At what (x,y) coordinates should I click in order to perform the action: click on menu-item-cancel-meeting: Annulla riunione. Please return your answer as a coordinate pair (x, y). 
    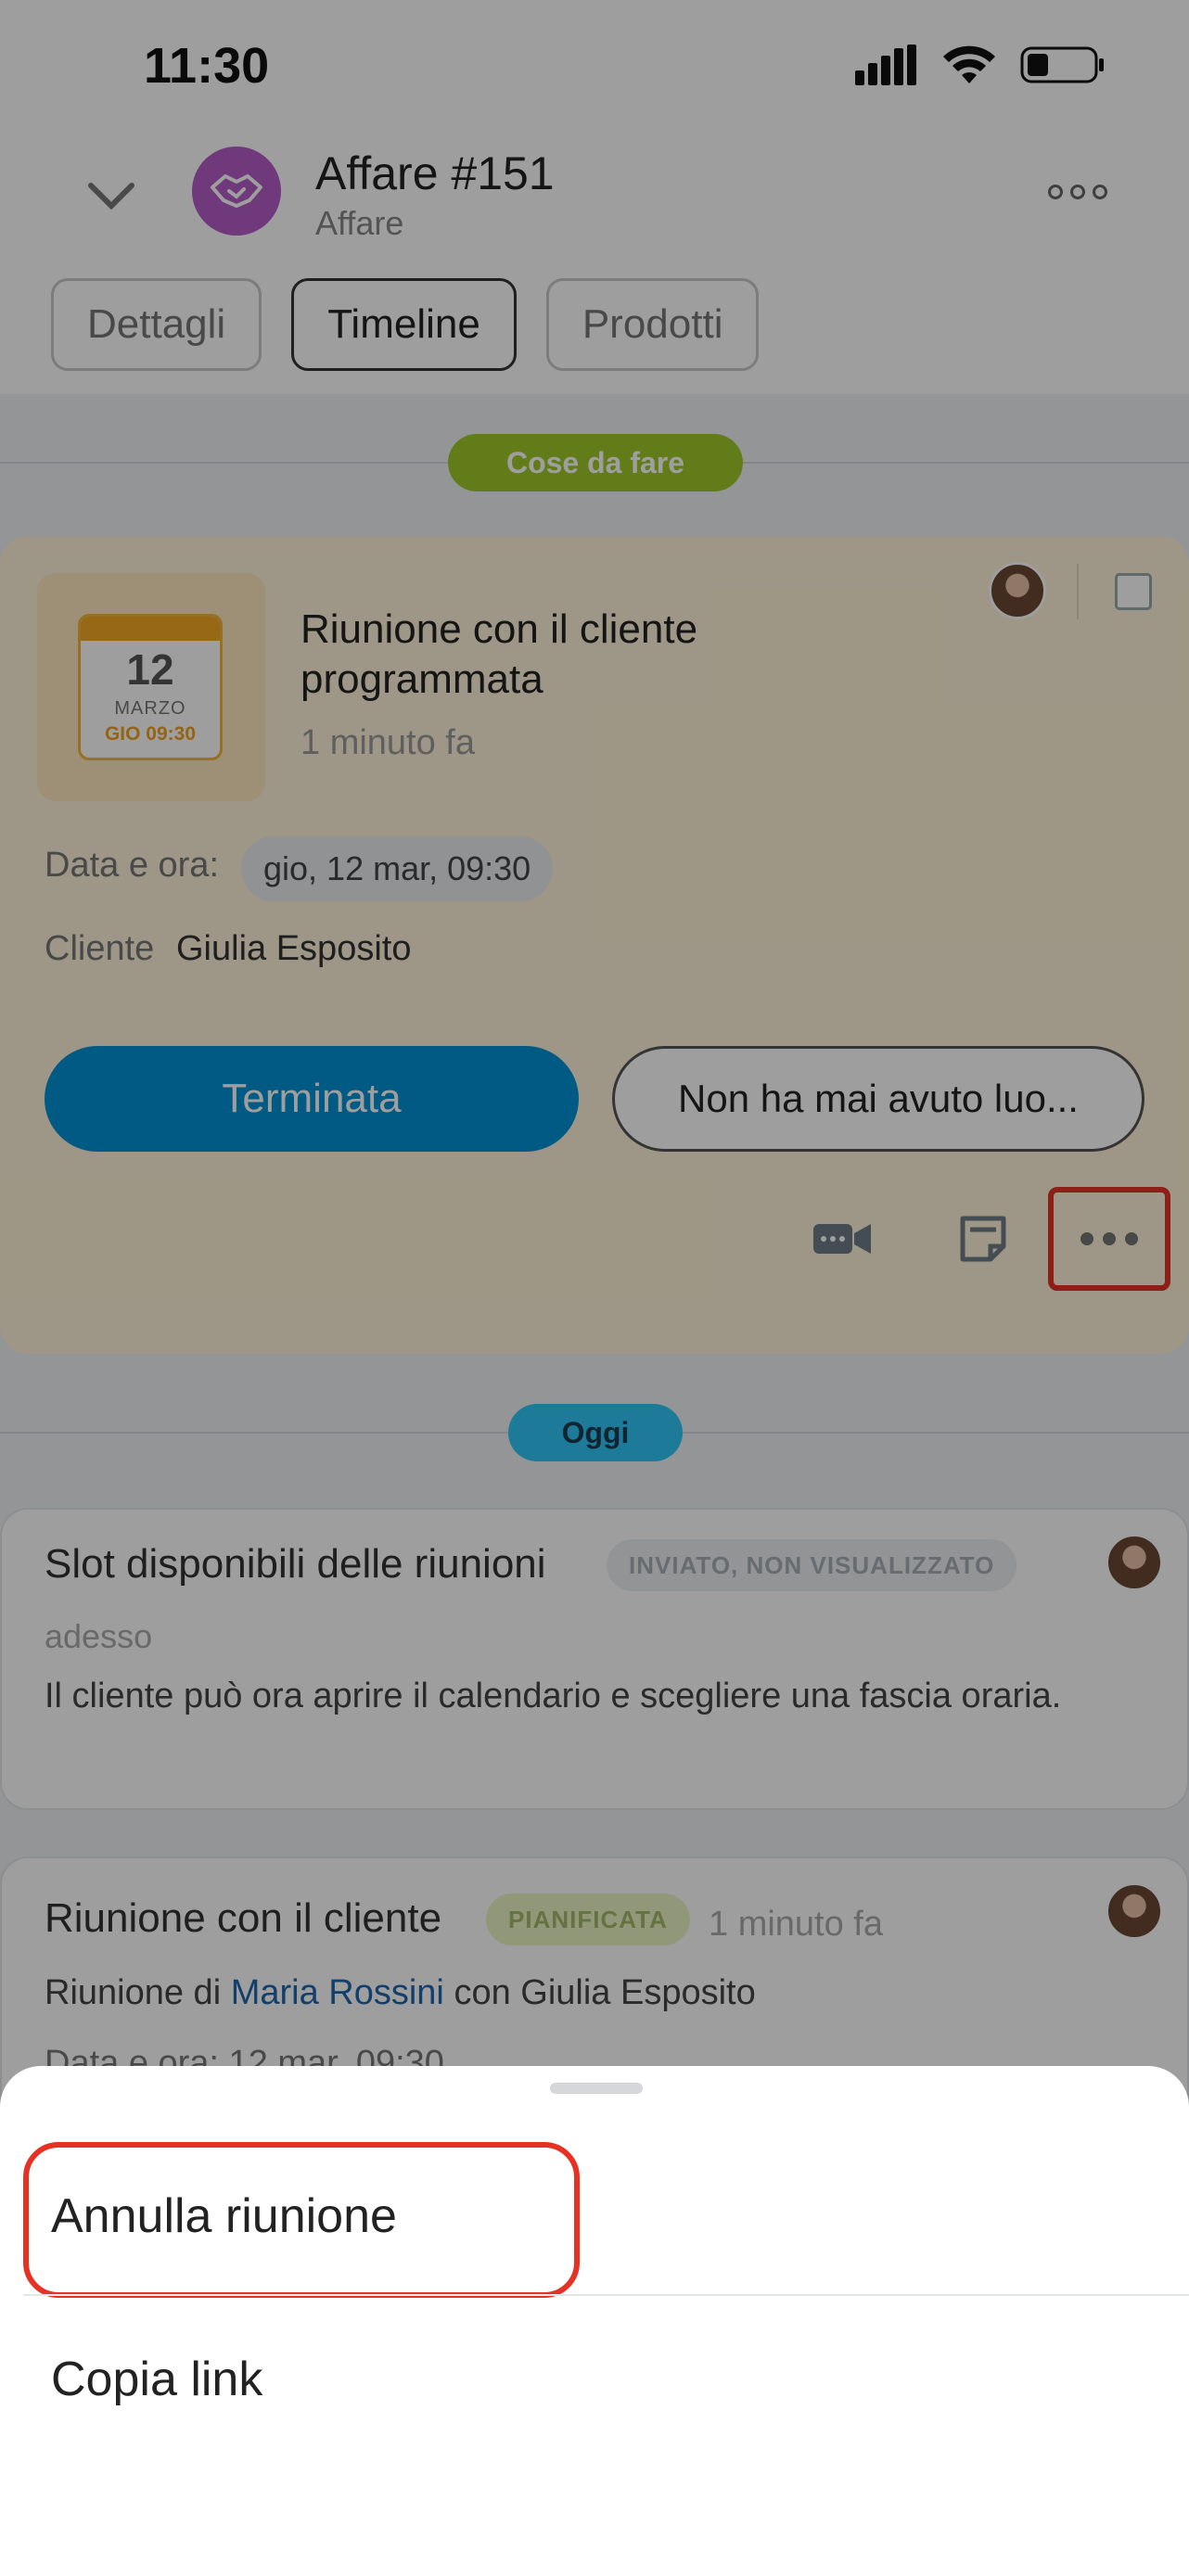
    Looking at the image, I should click on (224, 2216).